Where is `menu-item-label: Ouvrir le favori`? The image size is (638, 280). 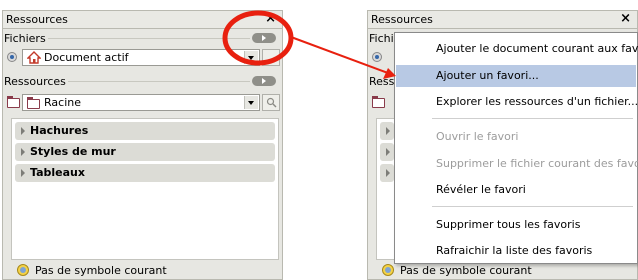 menu-item-label: Ouvrir le favori is located at coordinates (477, 136).